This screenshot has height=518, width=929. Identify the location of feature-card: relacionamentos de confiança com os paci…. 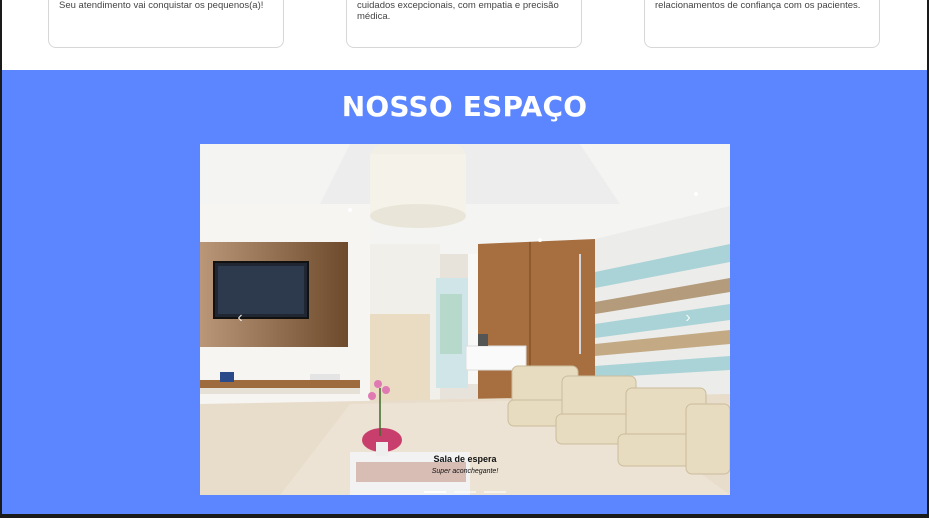
(762, 24).